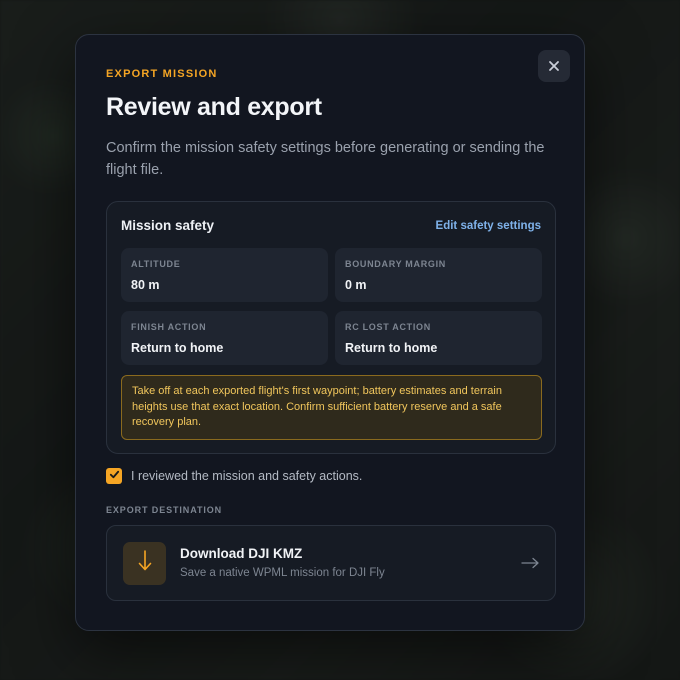  I want to click on check-icon, so click(114, 476).